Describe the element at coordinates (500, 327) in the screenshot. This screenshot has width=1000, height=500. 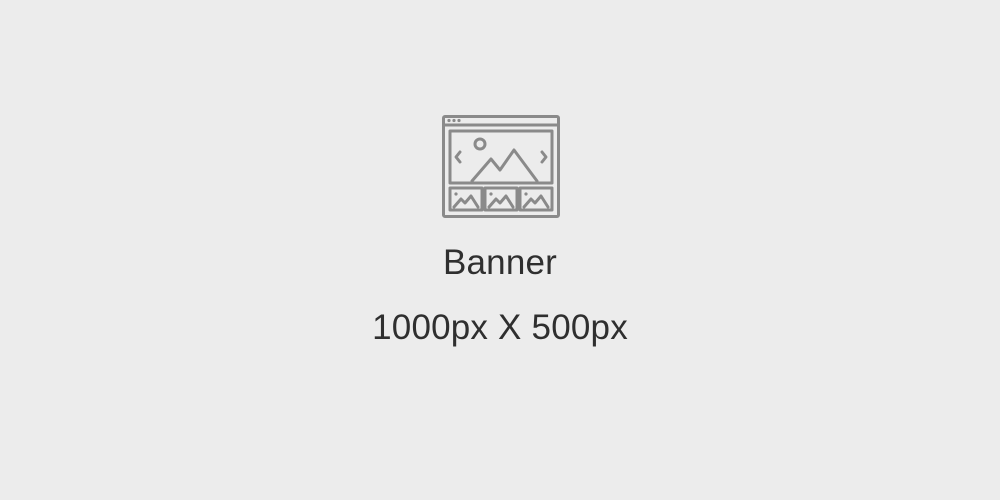
I see `banner-dimensions: 1000px X 500px` at that location.